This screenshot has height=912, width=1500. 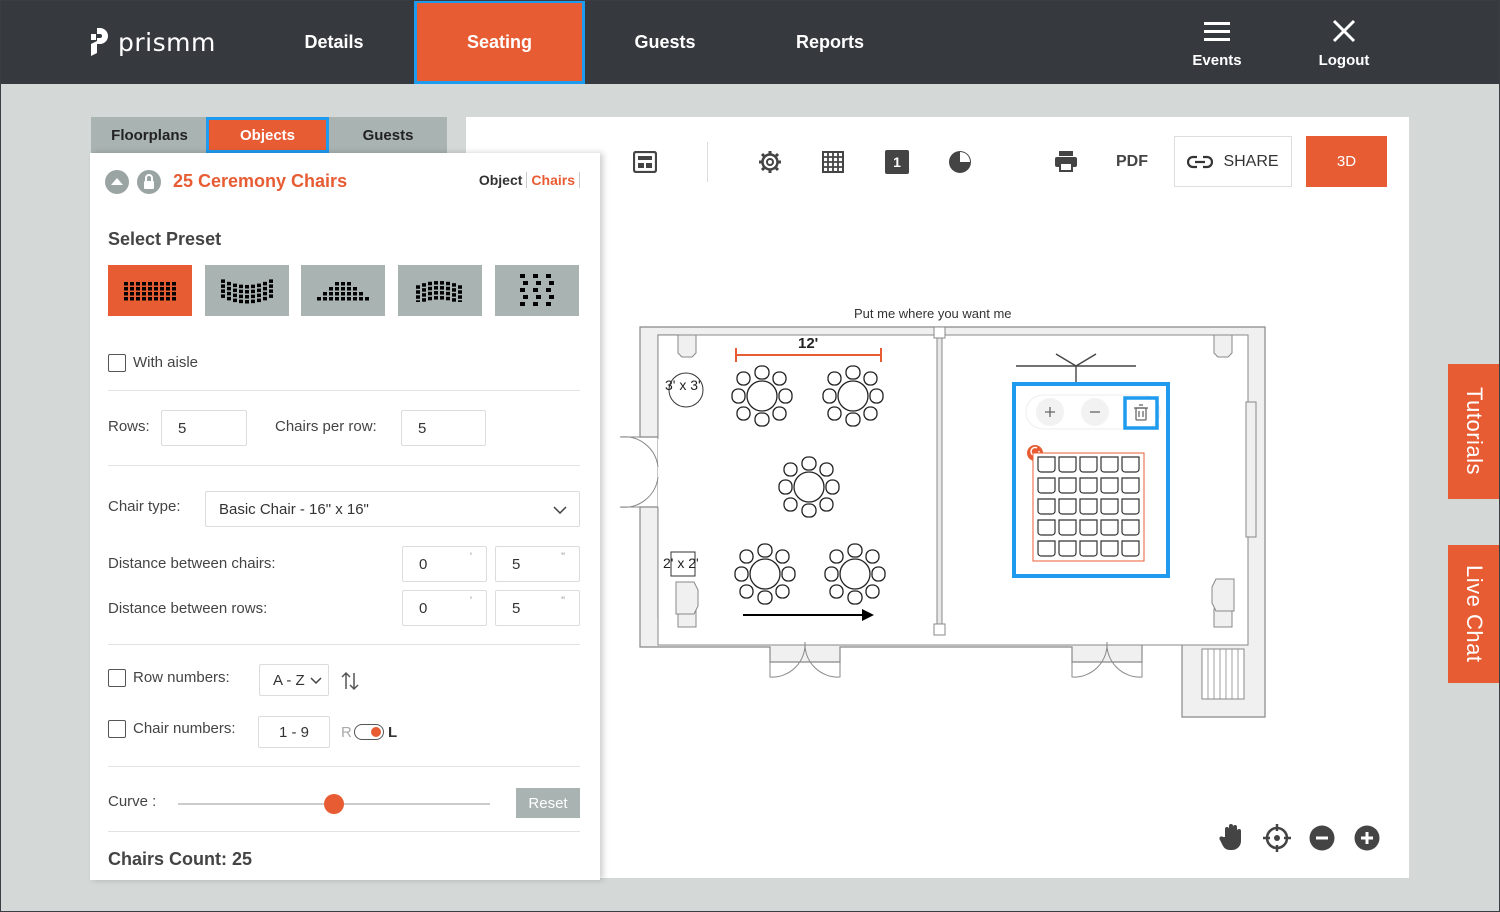 What do you see at coordinates (184, 728) in the screenshot?
I see `chair-numbers-label: Chair numbers:` at bounding box center [184, 728].